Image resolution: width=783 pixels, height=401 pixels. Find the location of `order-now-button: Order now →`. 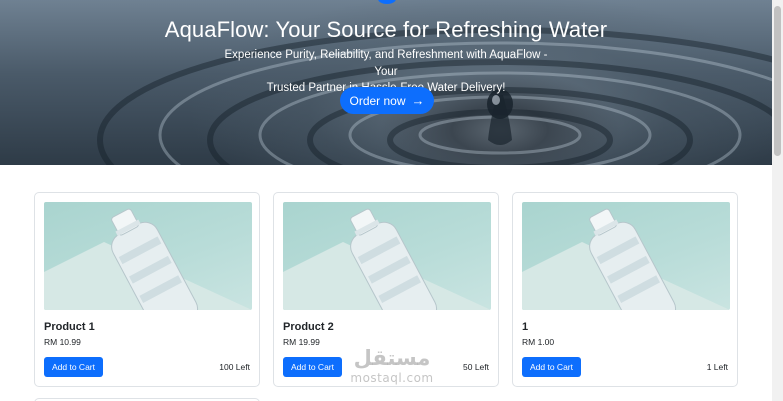

order-now-button: Order now → is located at coordinates (387, 100).